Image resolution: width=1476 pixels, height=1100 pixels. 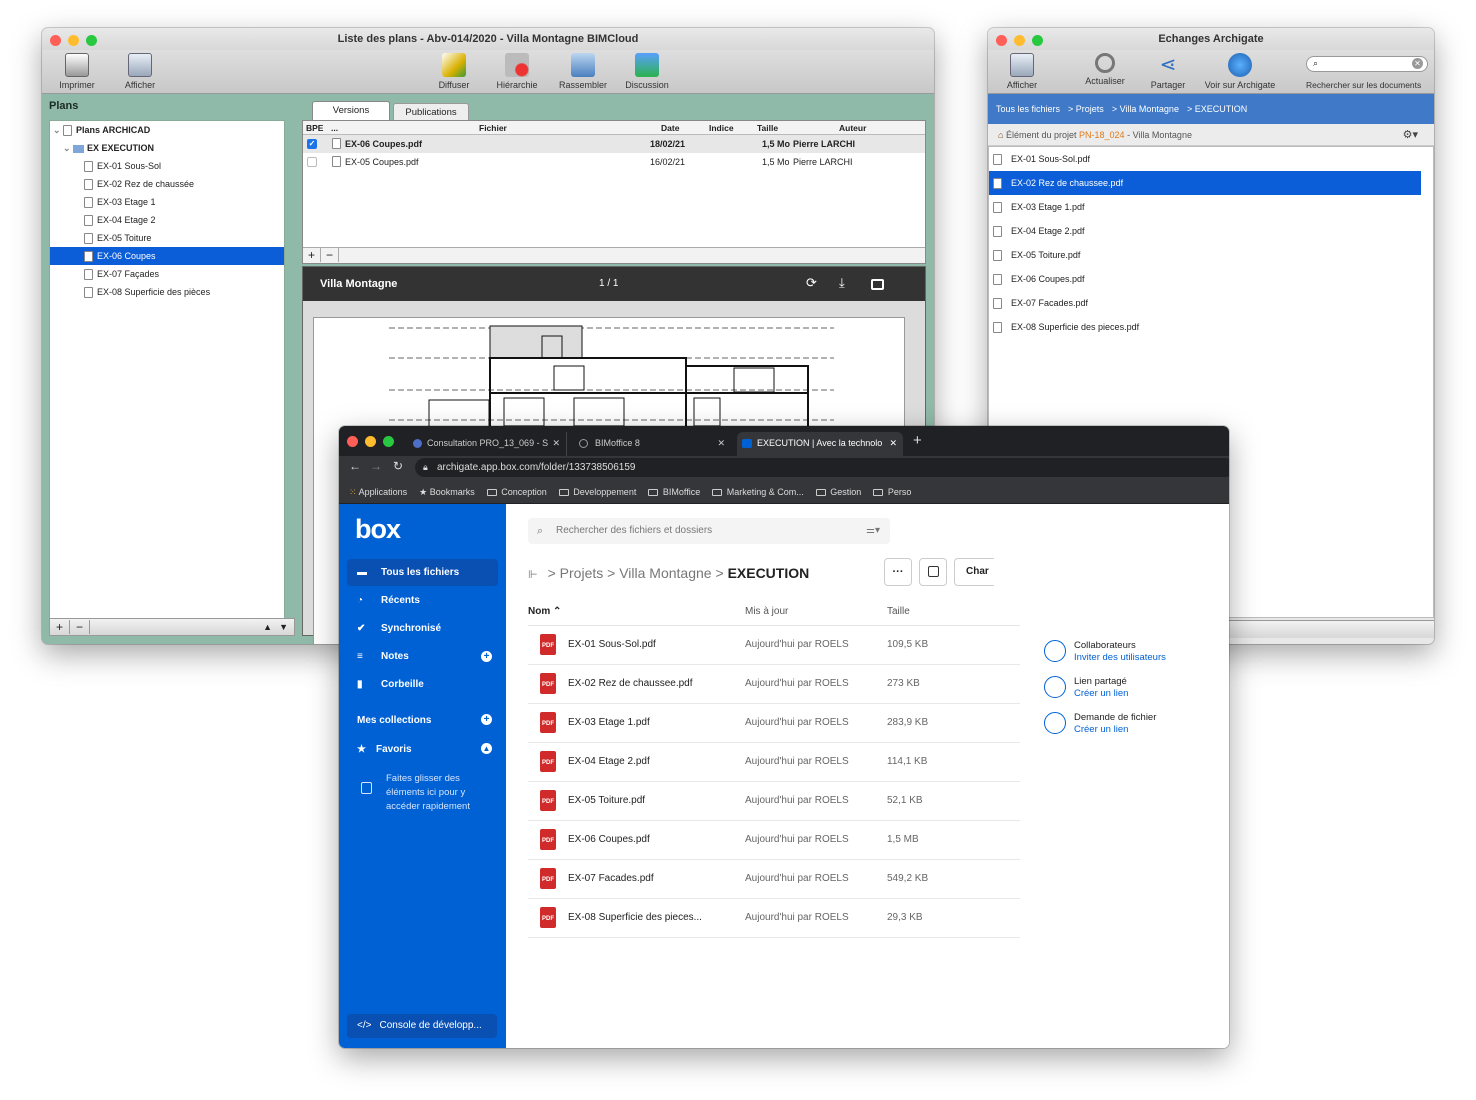 What do you see at coordinates (283, 627) in the screenshot?
I see `scroll-down-icon: ▼` at bounding box center [283, 627].